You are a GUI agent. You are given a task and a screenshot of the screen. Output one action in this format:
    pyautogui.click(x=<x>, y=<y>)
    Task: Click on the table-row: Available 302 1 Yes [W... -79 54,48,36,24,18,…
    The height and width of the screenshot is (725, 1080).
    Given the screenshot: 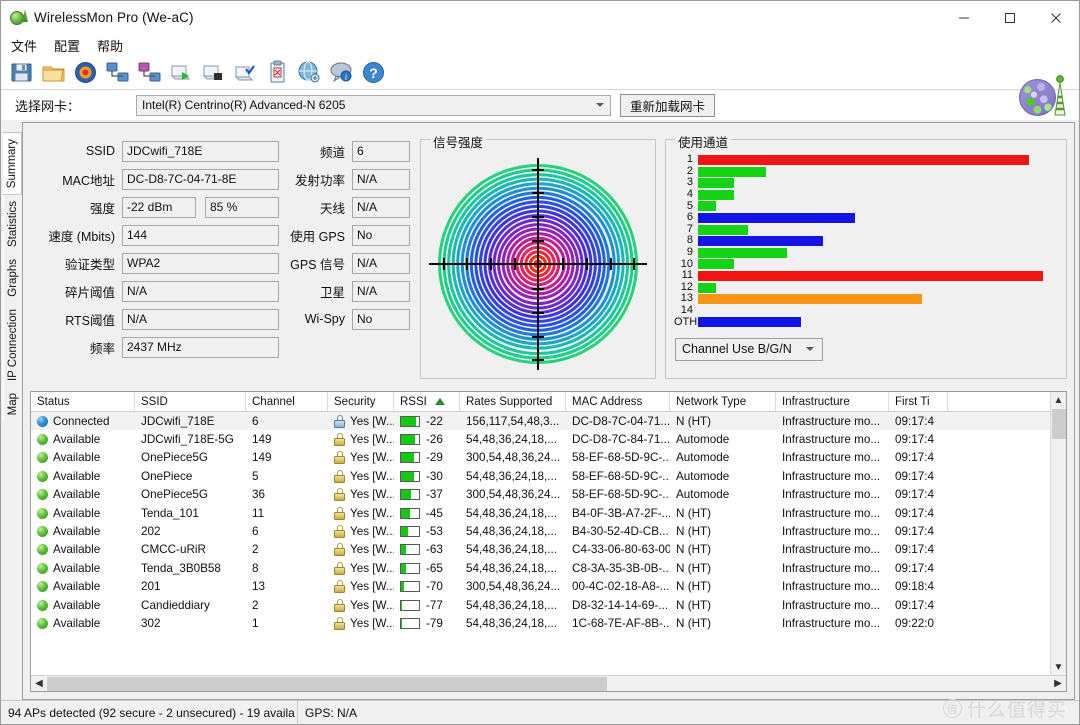 What is the action you would take?
    pyautogui.click(x=548, y=623)
    